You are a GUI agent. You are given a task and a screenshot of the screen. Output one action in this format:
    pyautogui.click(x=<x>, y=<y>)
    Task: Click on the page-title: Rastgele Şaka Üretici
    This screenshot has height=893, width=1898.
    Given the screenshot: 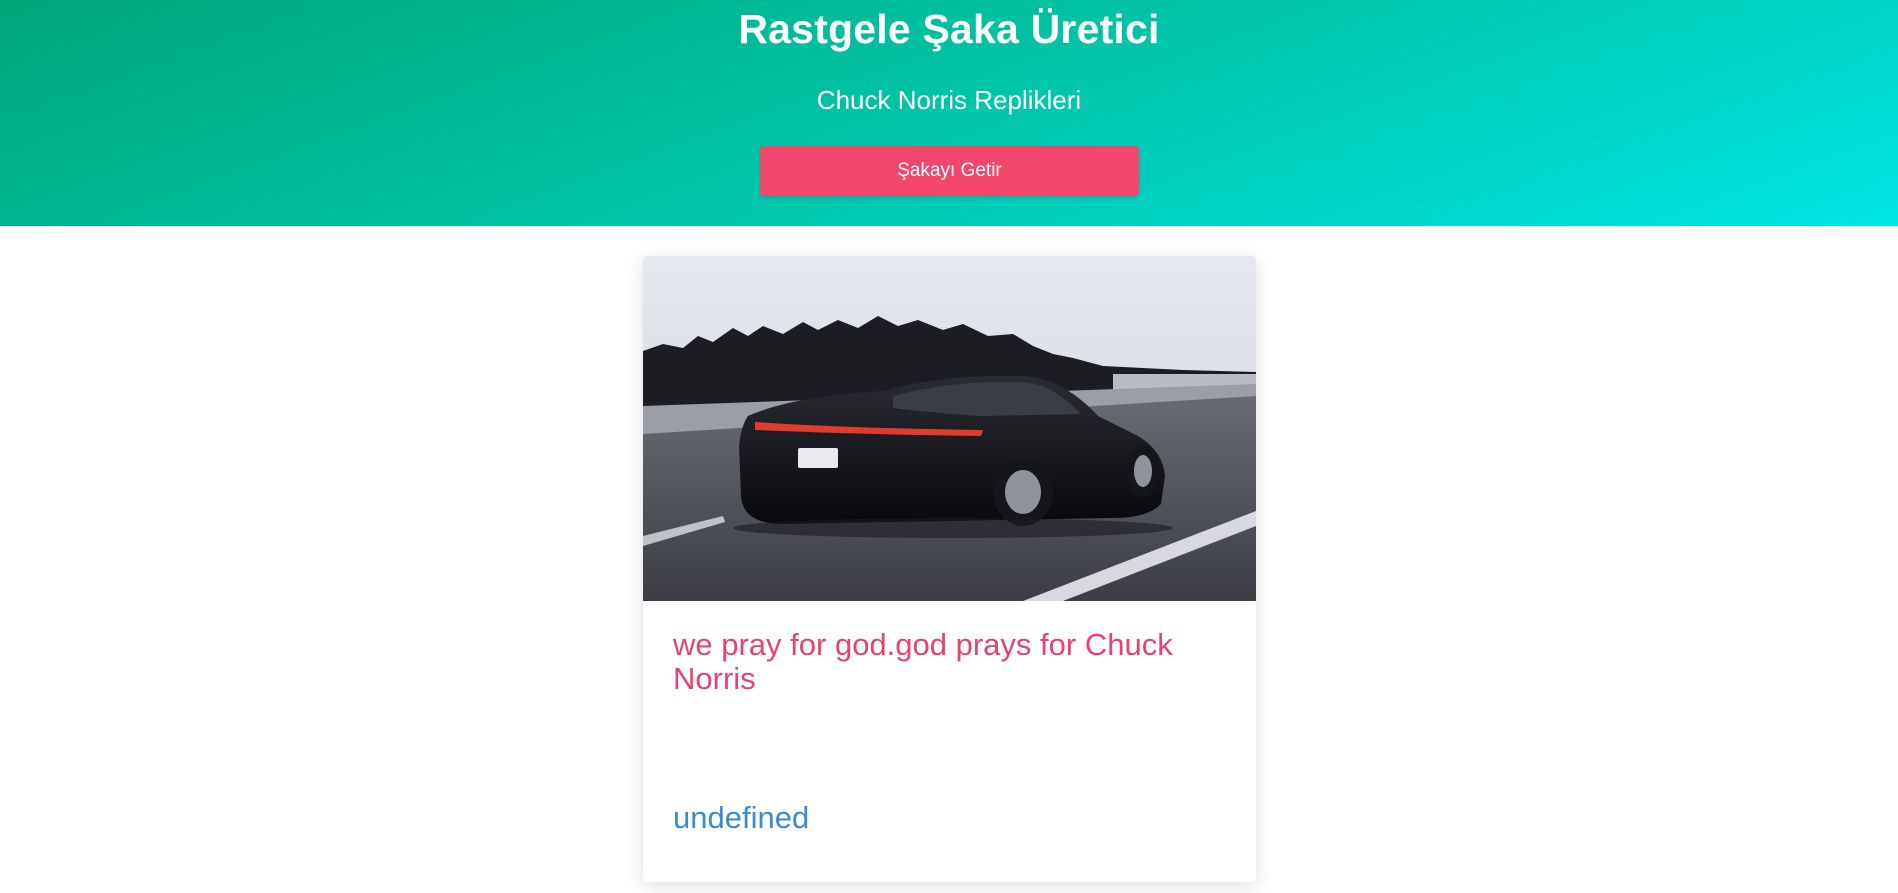 What is the action you would take?
    pyautogui.click(x=949, y=29)
    